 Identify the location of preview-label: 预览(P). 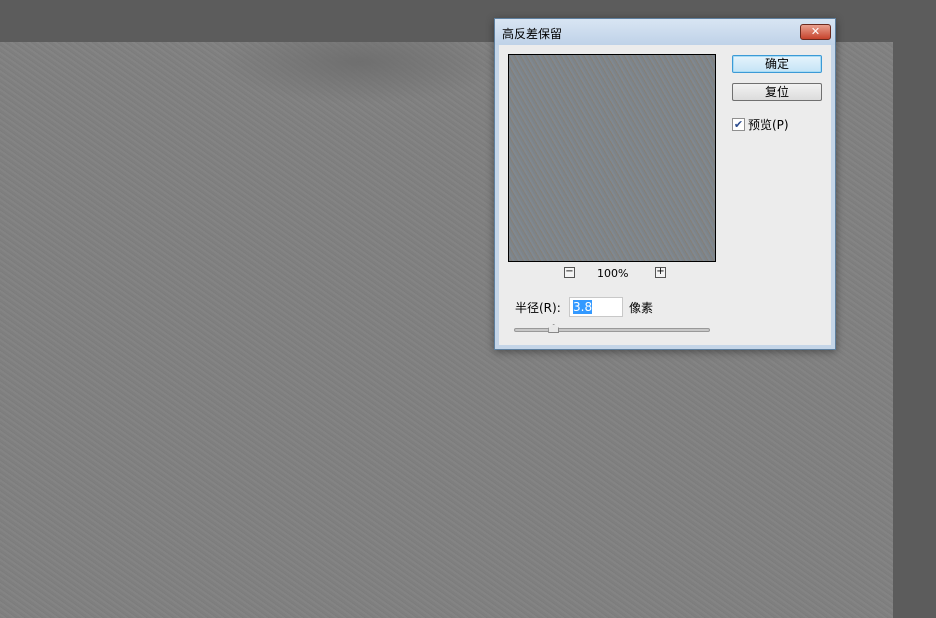
(768, 125).